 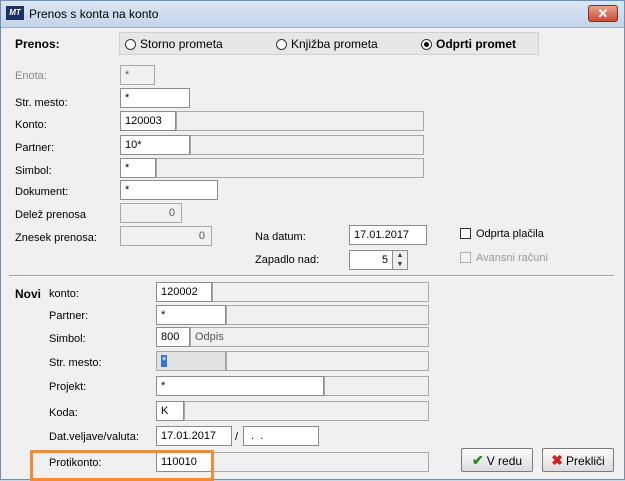 What do you see at coordinates (400, 255) in the screenshot?
I see `spin-up-icon: ▲` at bounding box center [400, 255].